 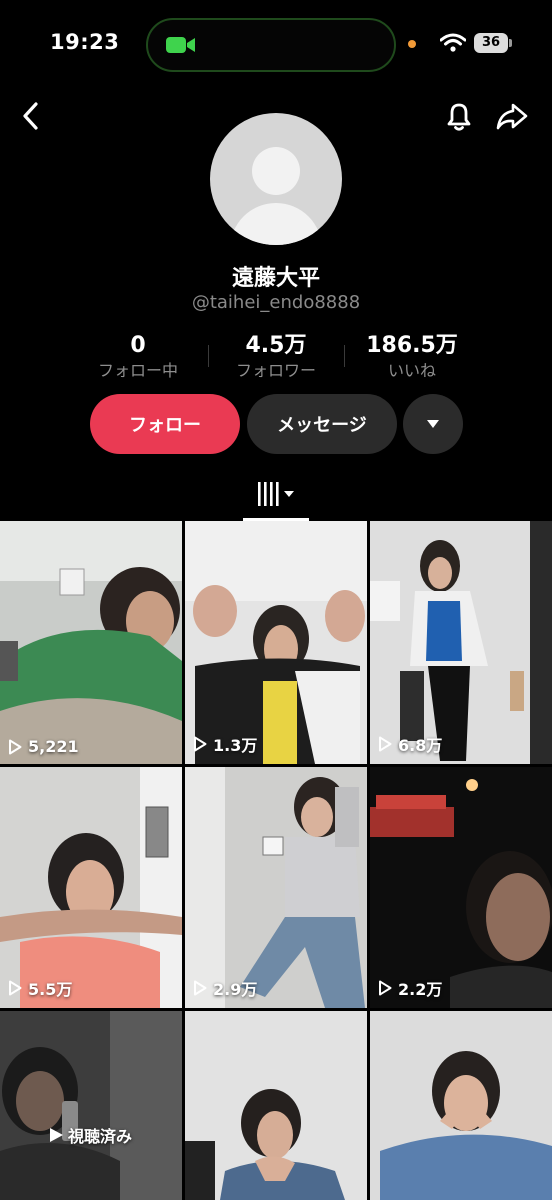 I want to click on more-options-button, so click(x=433, y=424).